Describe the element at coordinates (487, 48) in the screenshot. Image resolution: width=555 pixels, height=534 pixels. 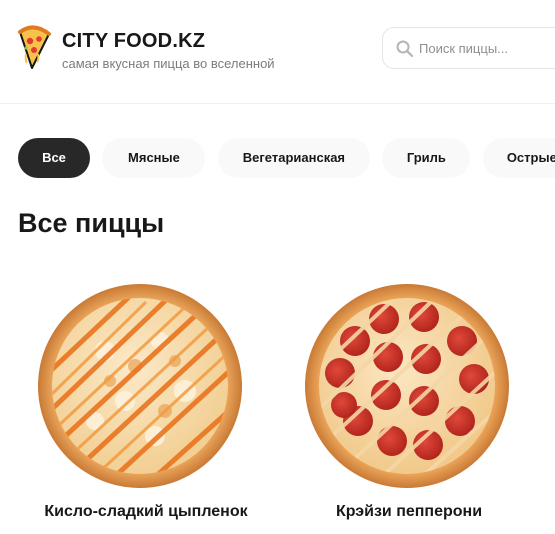
I see `search-input` at that location.